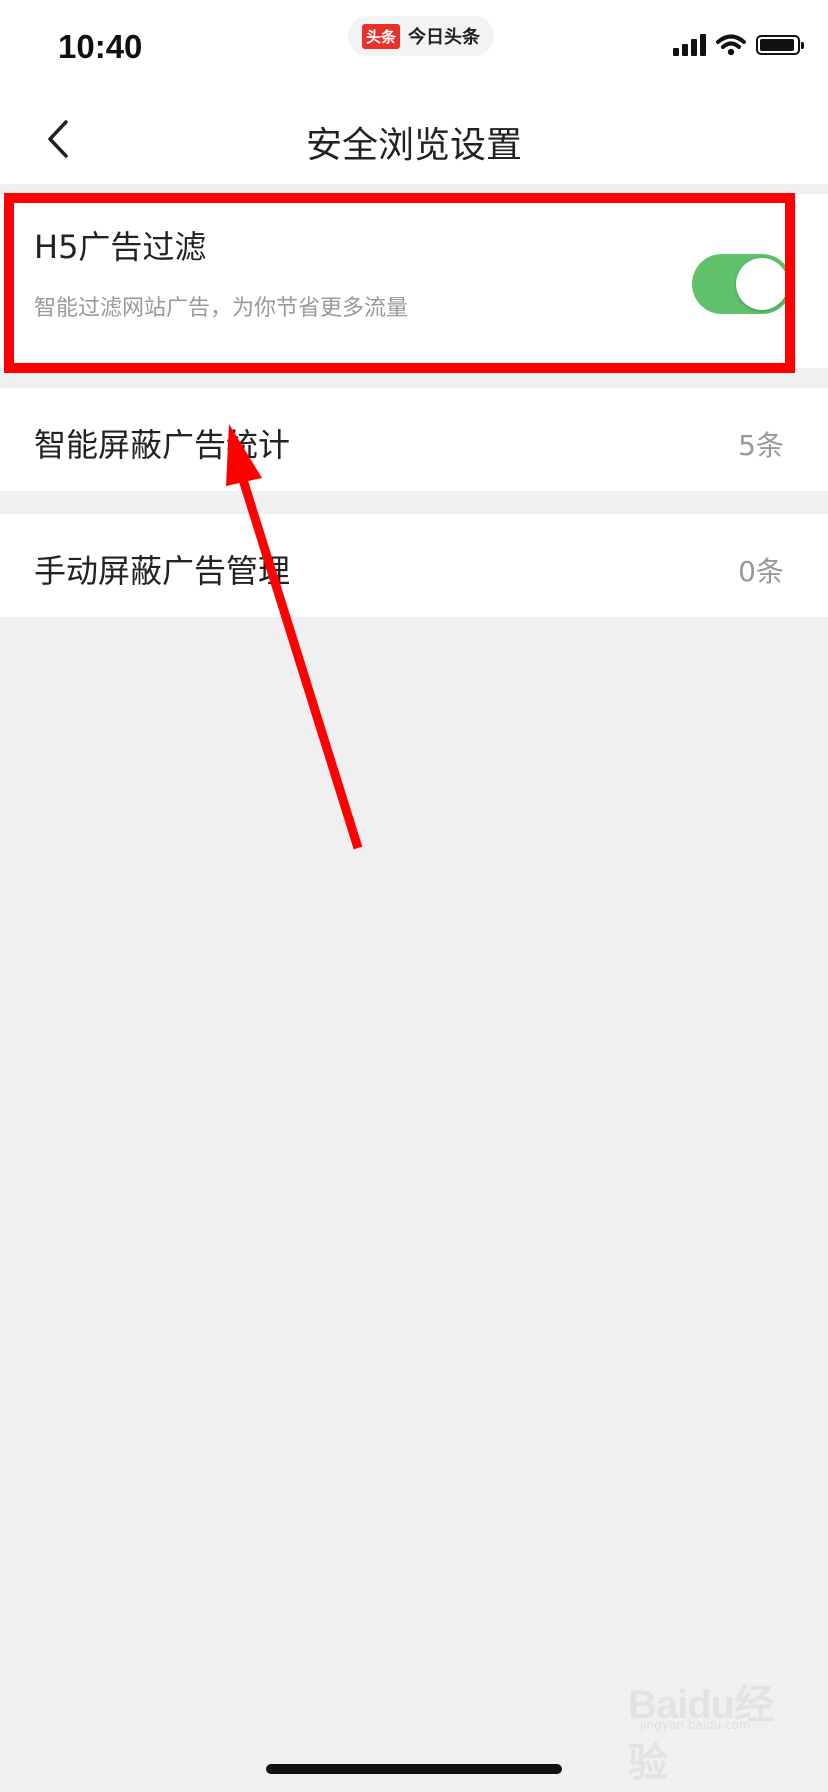  I want to click on nav-bar: 安全浏览设置, so click(414, 138).